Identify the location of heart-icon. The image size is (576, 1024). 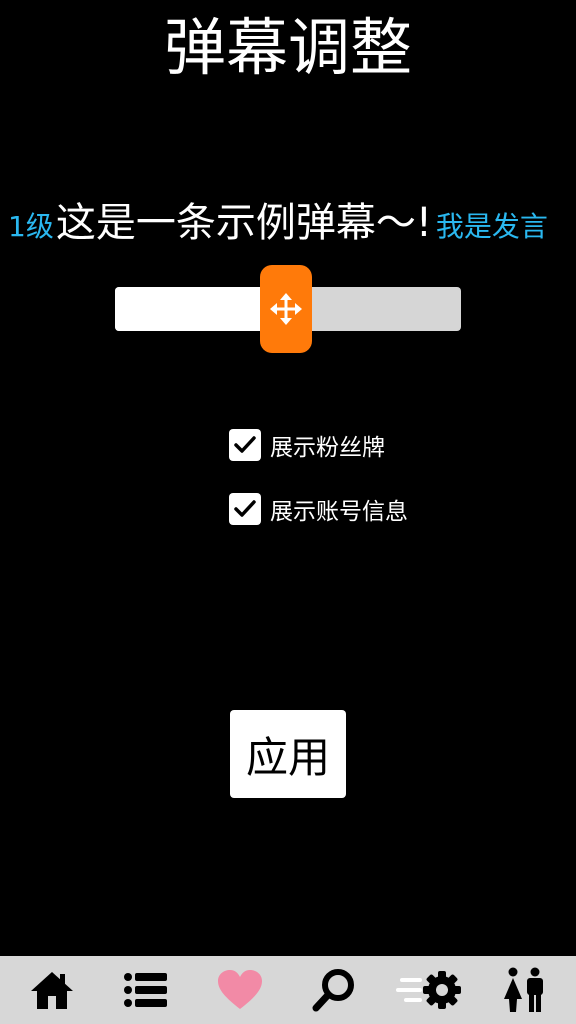
(240, 989).